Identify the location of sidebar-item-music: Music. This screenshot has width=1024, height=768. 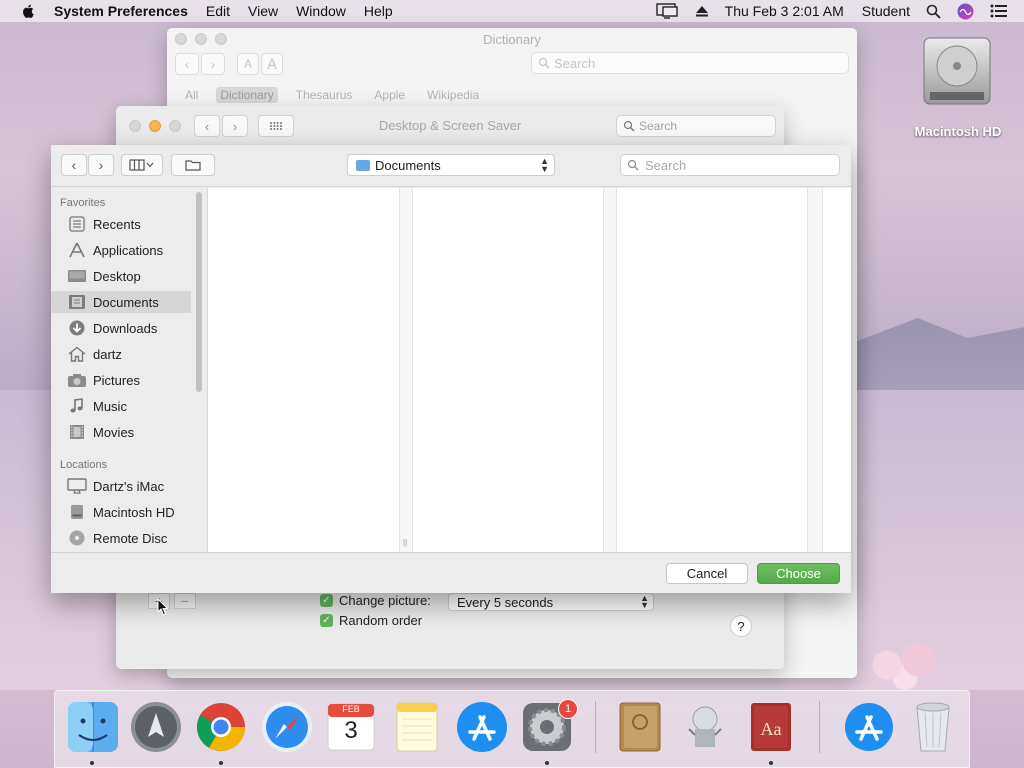
(121, 406).